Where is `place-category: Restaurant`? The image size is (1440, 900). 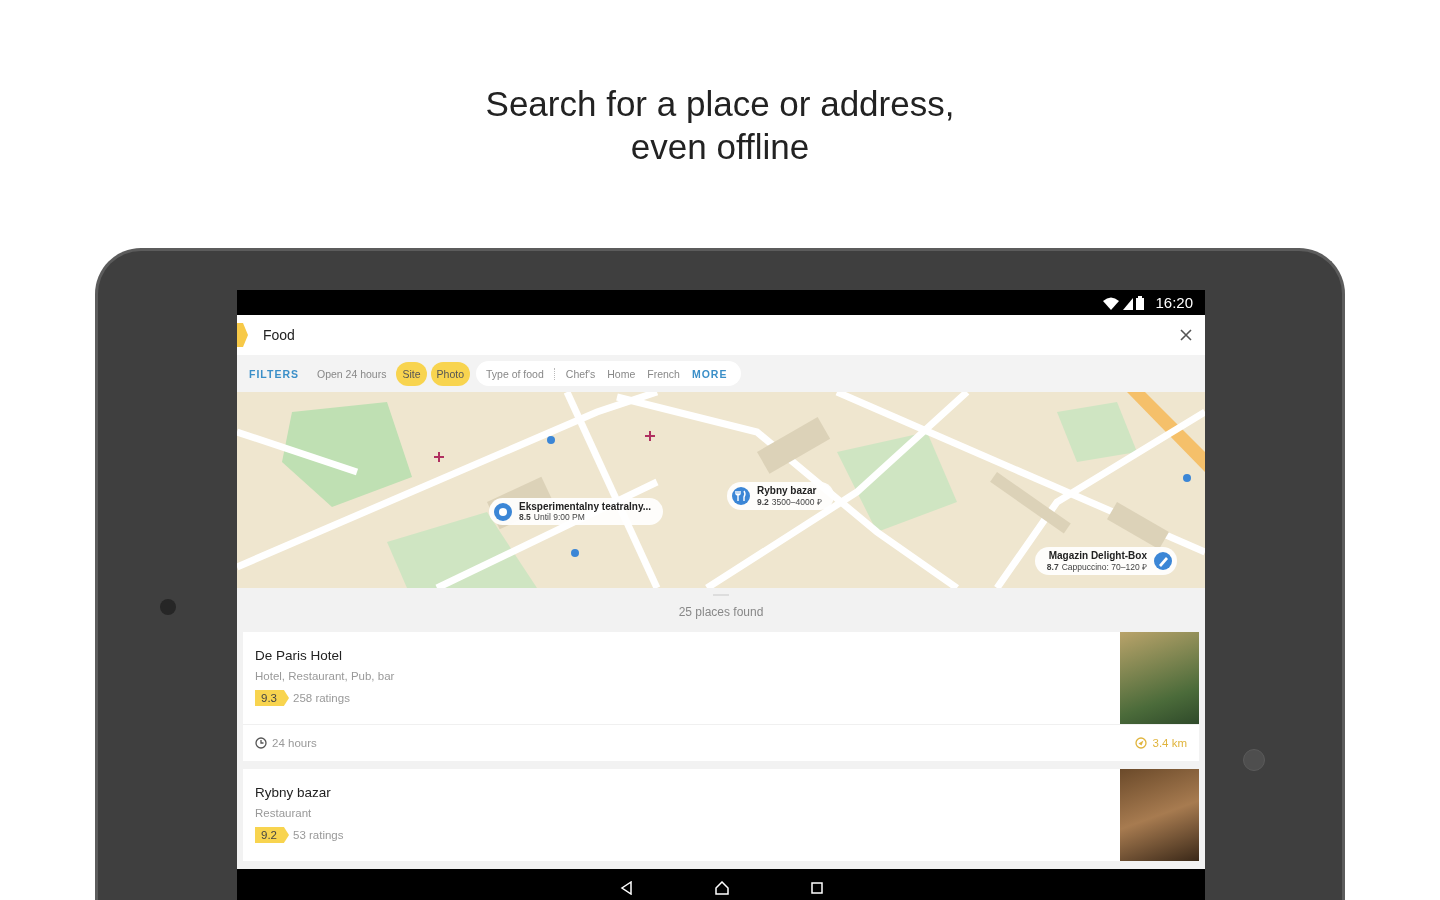
place-category: Restaurant is located at coordinates (284, 813).